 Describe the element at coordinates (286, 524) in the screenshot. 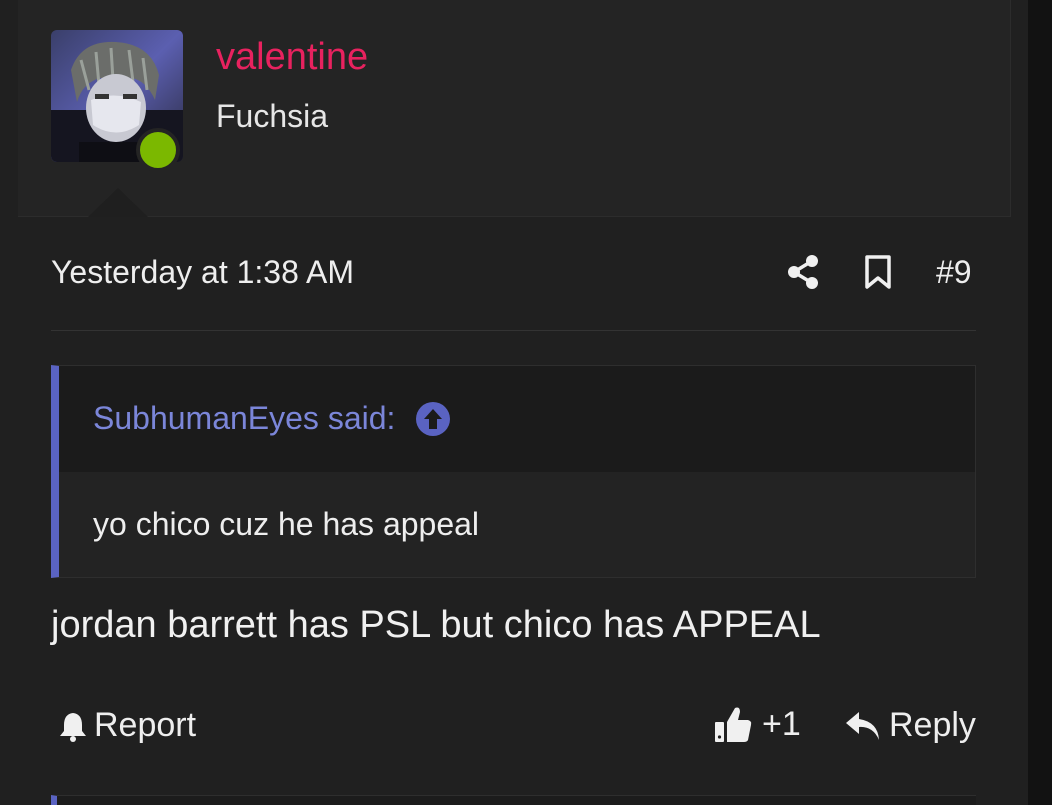

I see `quote-text: yo chico cuz he has appeal` at that location.